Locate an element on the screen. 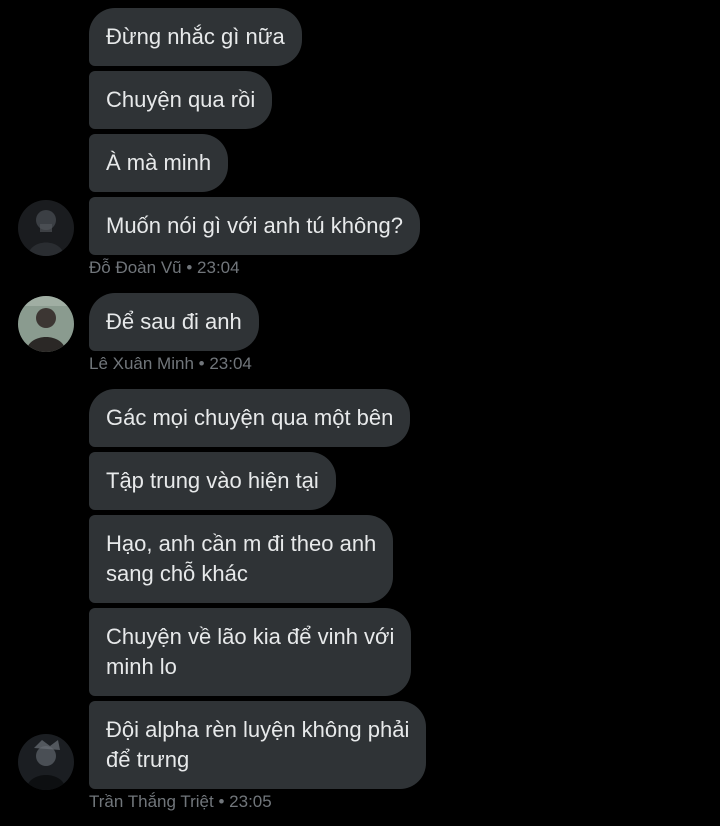  message-bubble: Hạo, anh cần m đi theo anh sang chỗ khác is located at coordinates (241, 559).